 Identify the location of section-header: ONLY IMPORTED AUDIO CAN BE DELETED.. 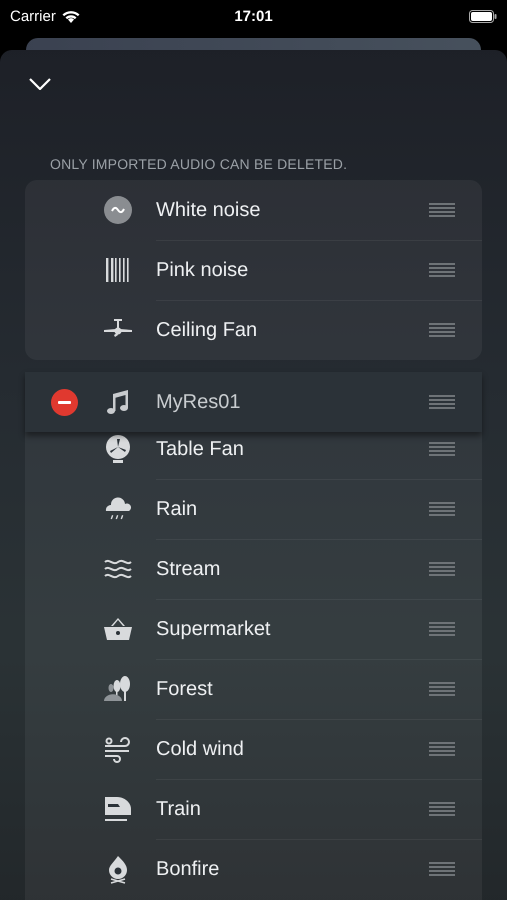
(199, 164).